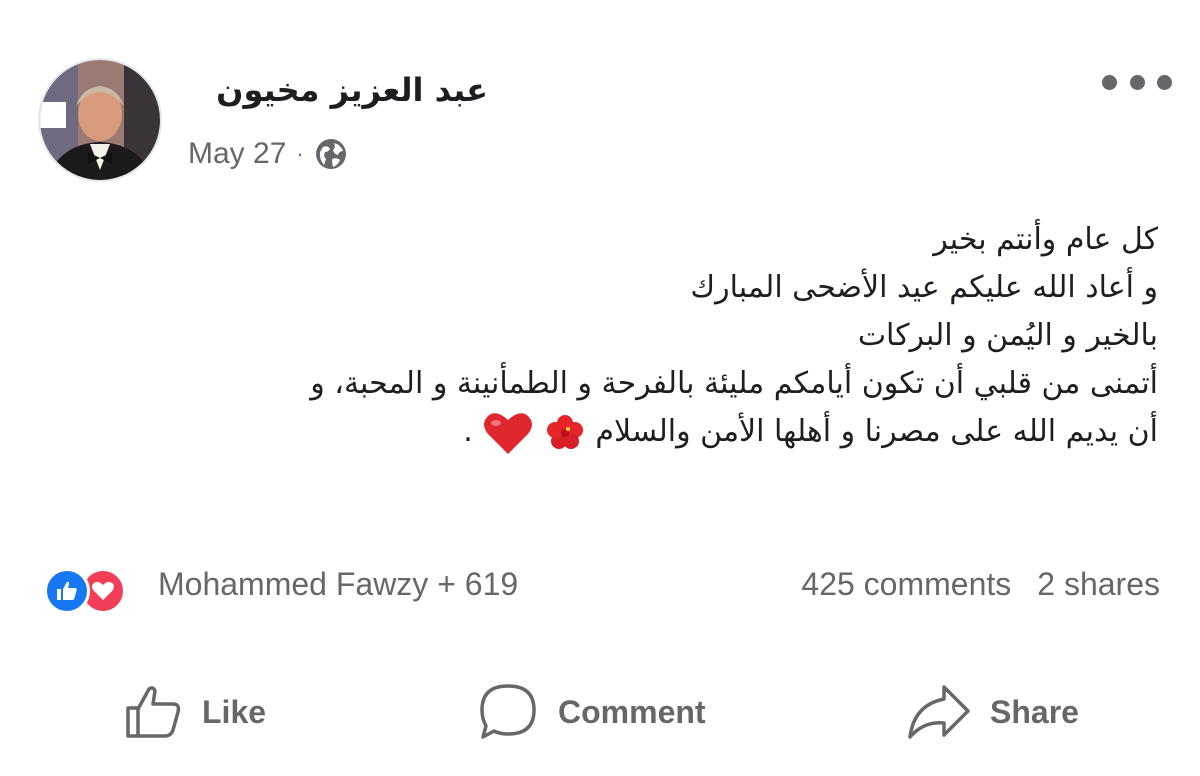 This screenshot has width=1200, height=776. What do you see at coordinates (100, 120) in the screenshot?
I see `avatar` at bounding box center [100, 120].